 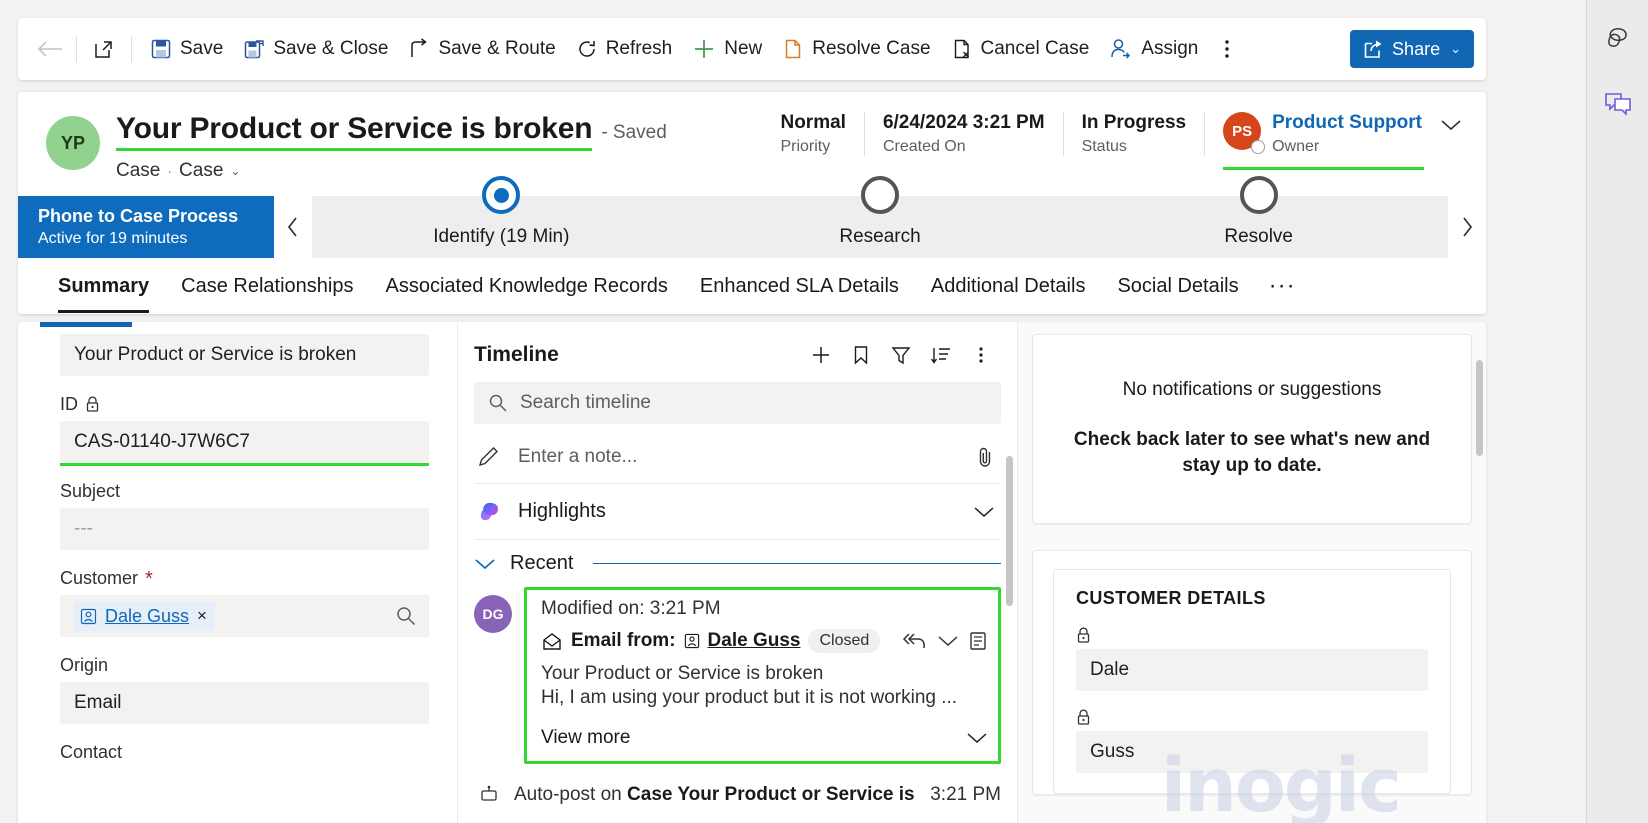 I want to click on case-title-input: Your Product or Service is broken, so click(x=244, y=355).